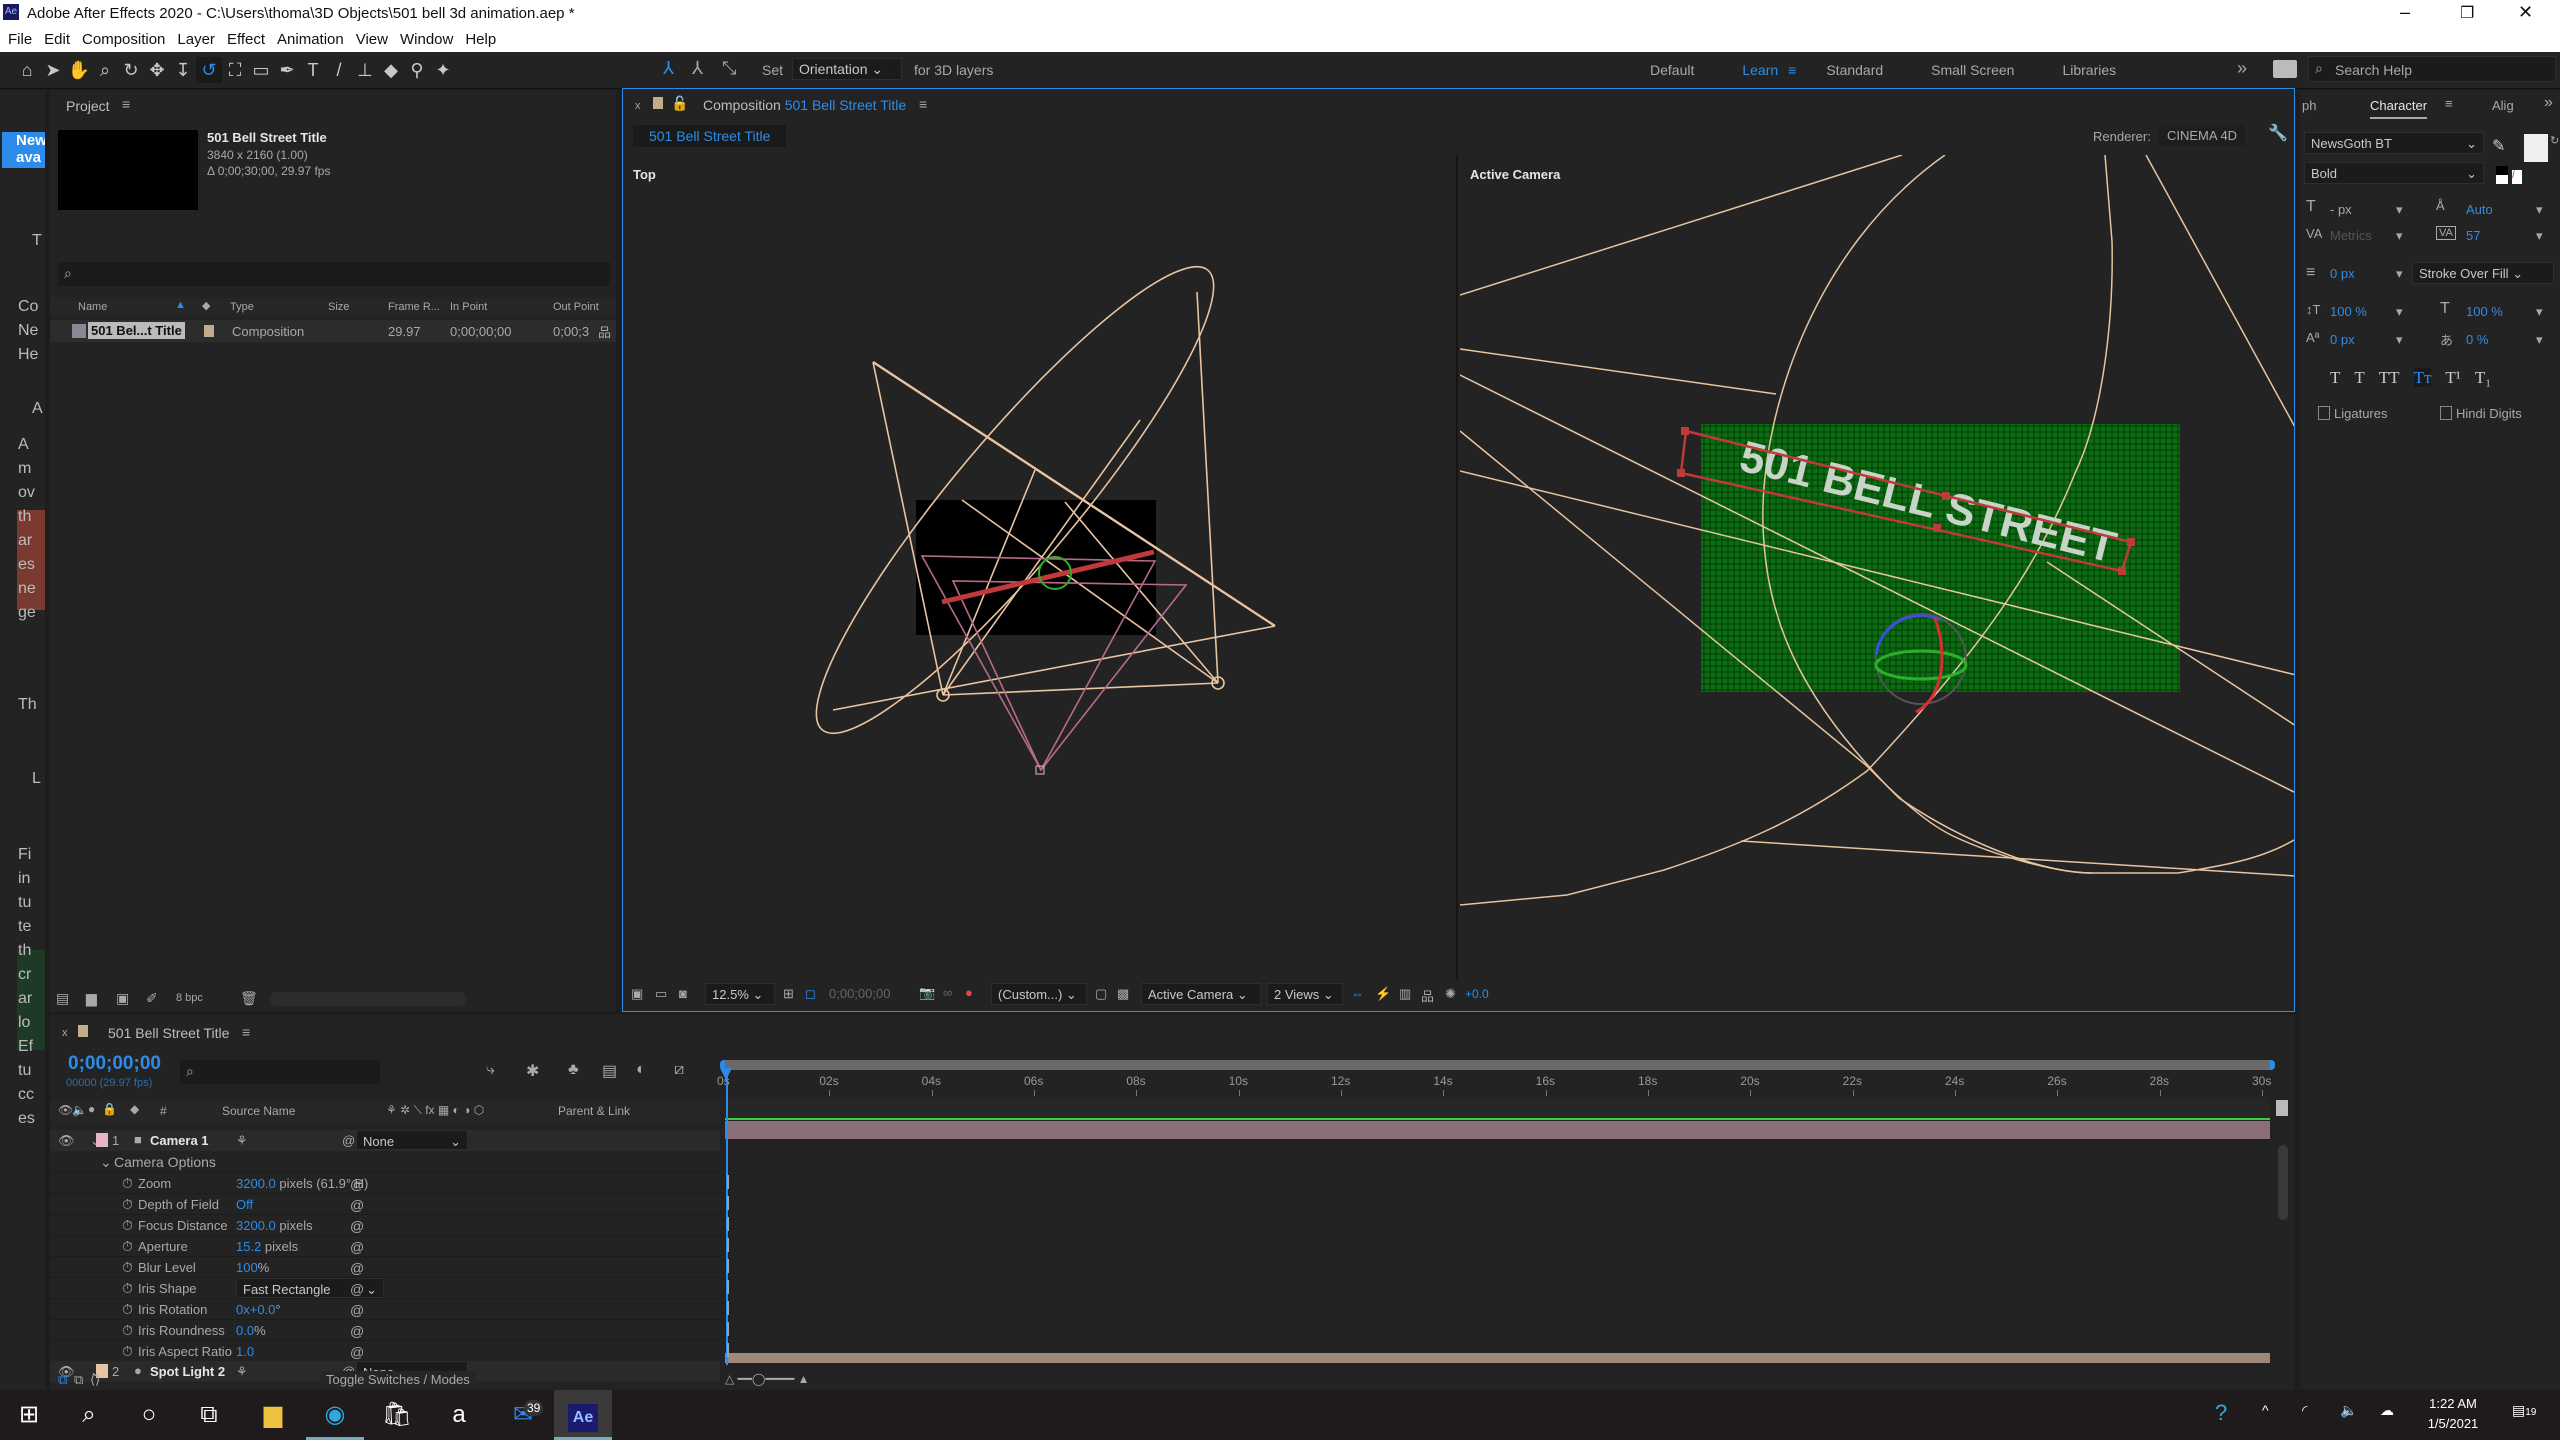  What do you see at coordinates (468, 307) in the screenshot?
I see `col-in-point: In Point` at bounding box center [468, 307].